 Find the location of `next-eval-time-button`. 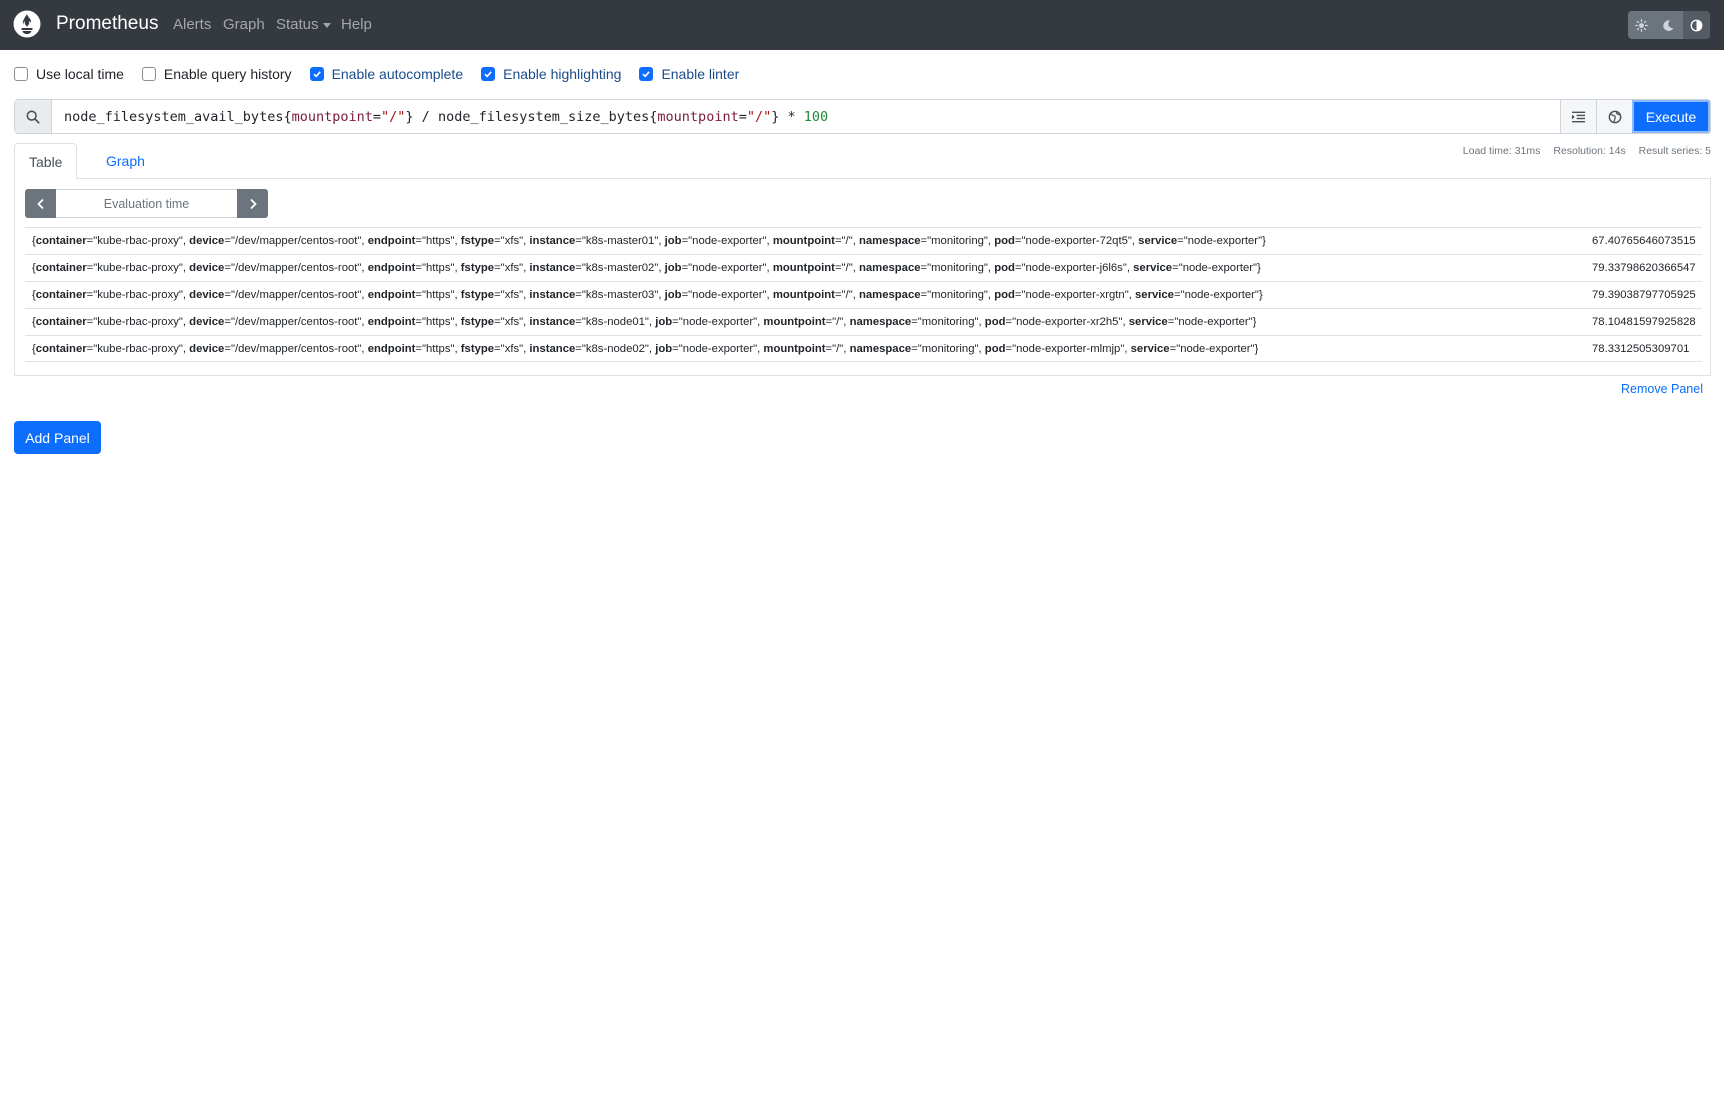

next-eval-time-button is located at coordinates (252, 203).